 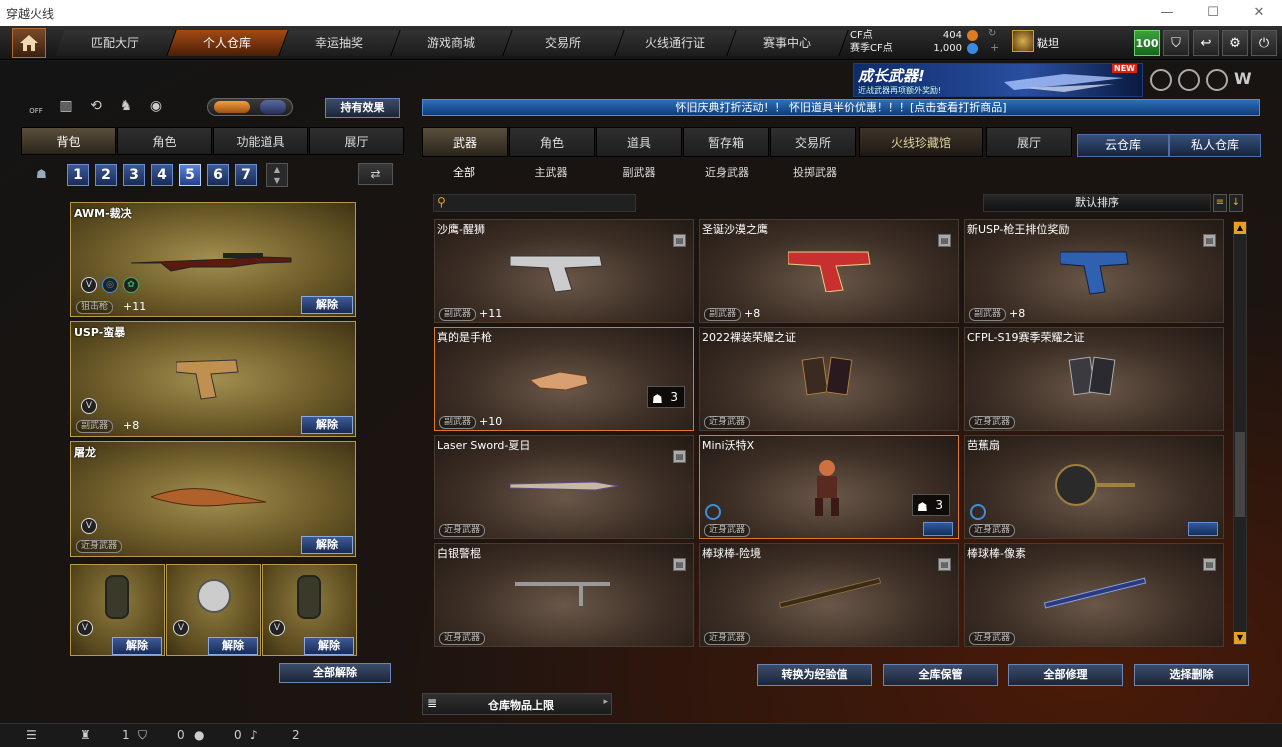 I want to click on chat-icon: ●, so click(x=199, y=735).